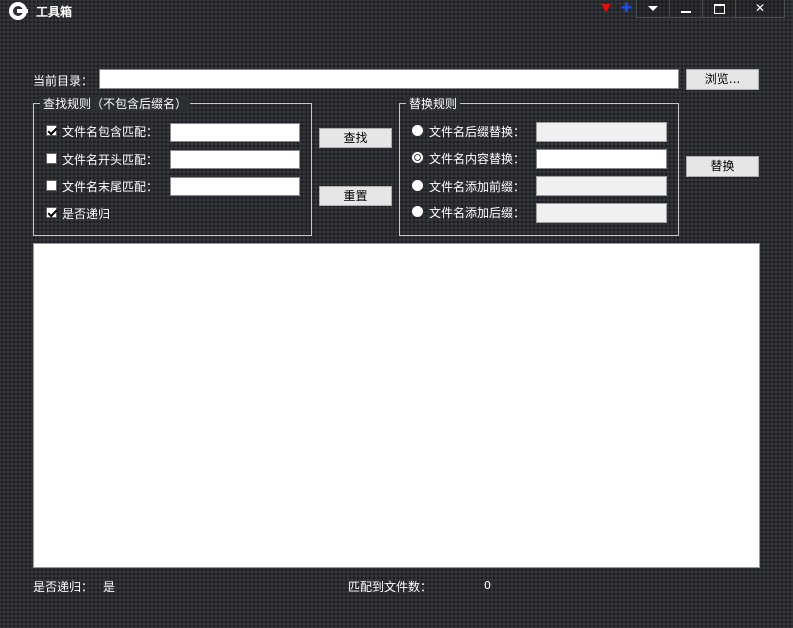 This screenshot has width=793, height=628. Describe the element at coordinates (110, 187) in the screenshot. I see `ends-with-label: 文件名末尾匹配：` at that location.